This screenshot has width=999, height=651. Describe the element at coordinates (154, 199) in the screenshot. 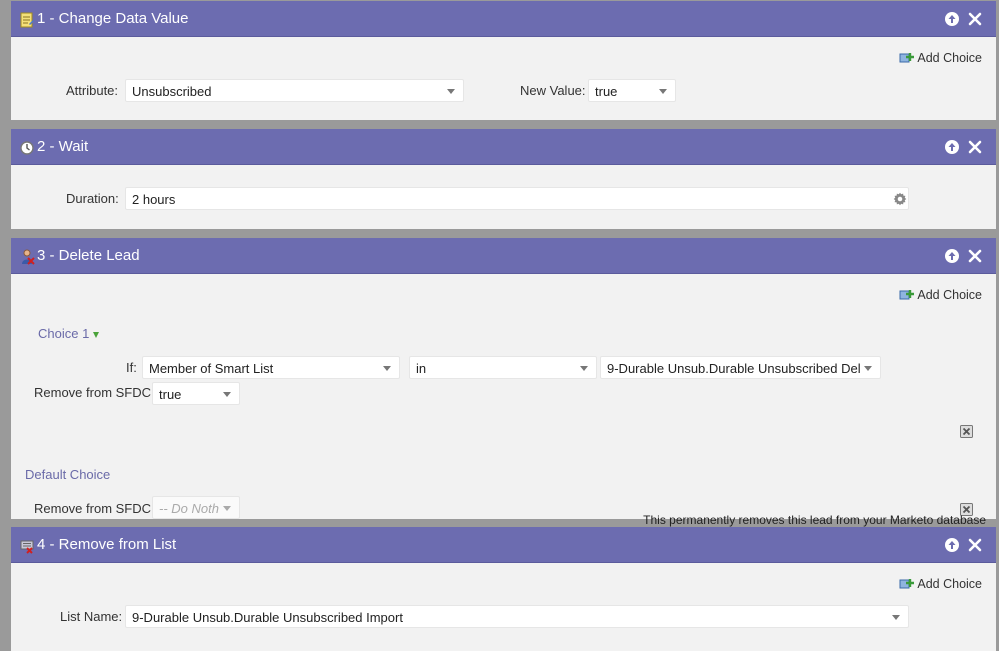

I see `duration-value: 2 hours` at that location.